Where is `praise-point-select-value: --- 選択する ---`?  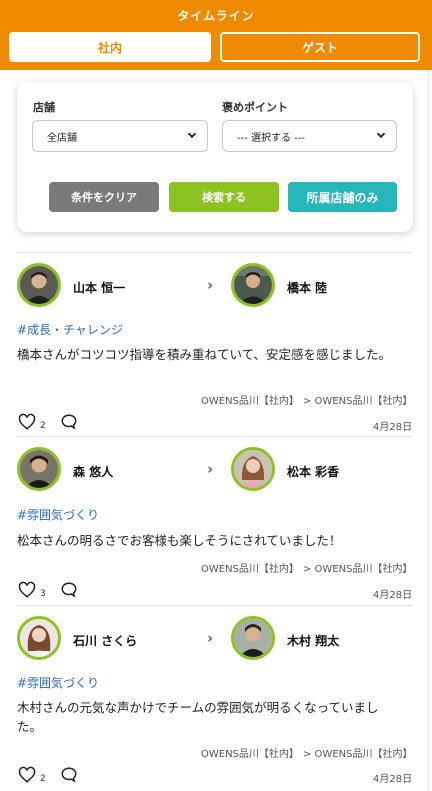 praise-point-select-value: --- 選択する --- is located at coordinates (271, 138).